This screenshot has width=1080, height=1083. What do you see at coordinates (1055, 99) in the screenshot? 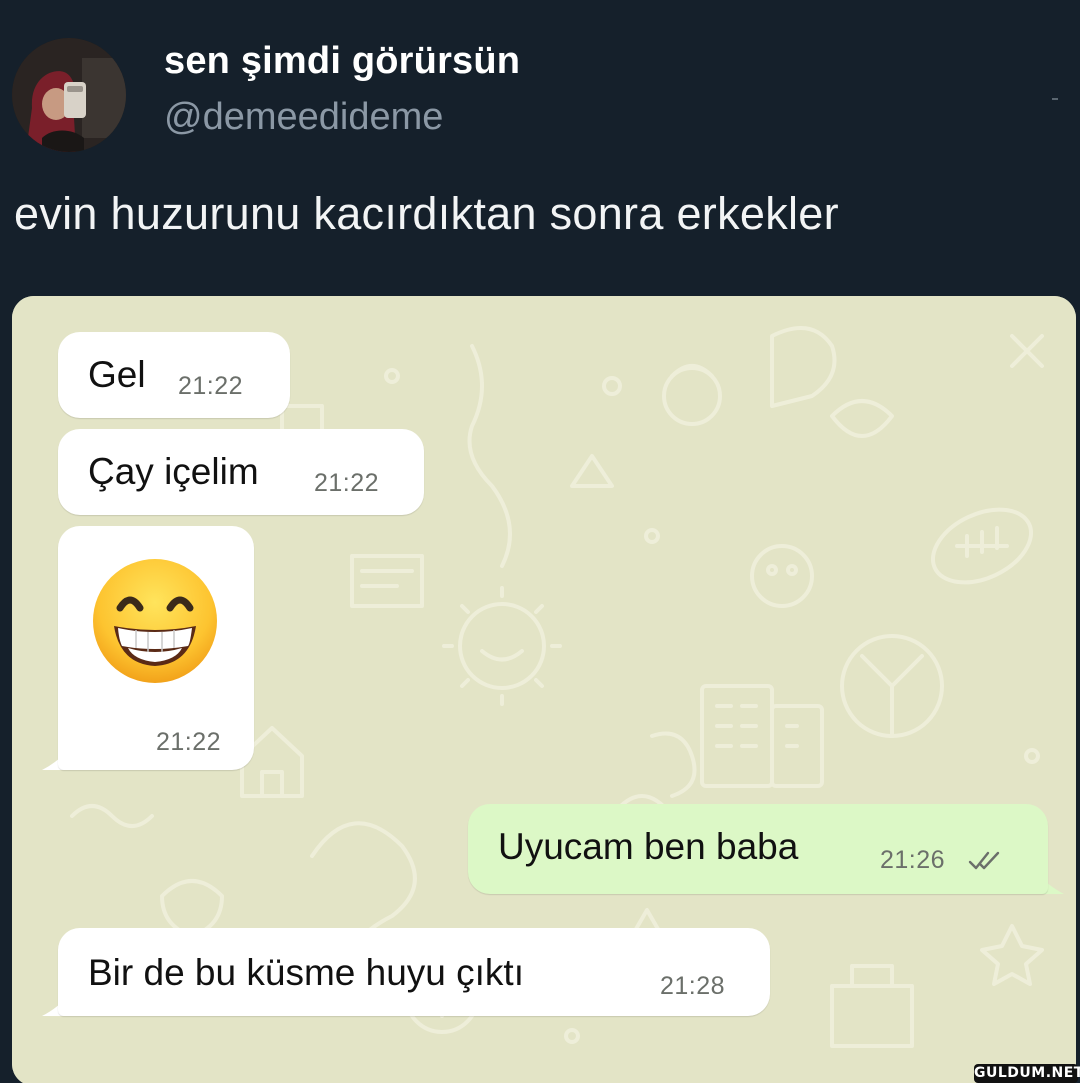
I see `divider` at bounding box center [1055, 99].